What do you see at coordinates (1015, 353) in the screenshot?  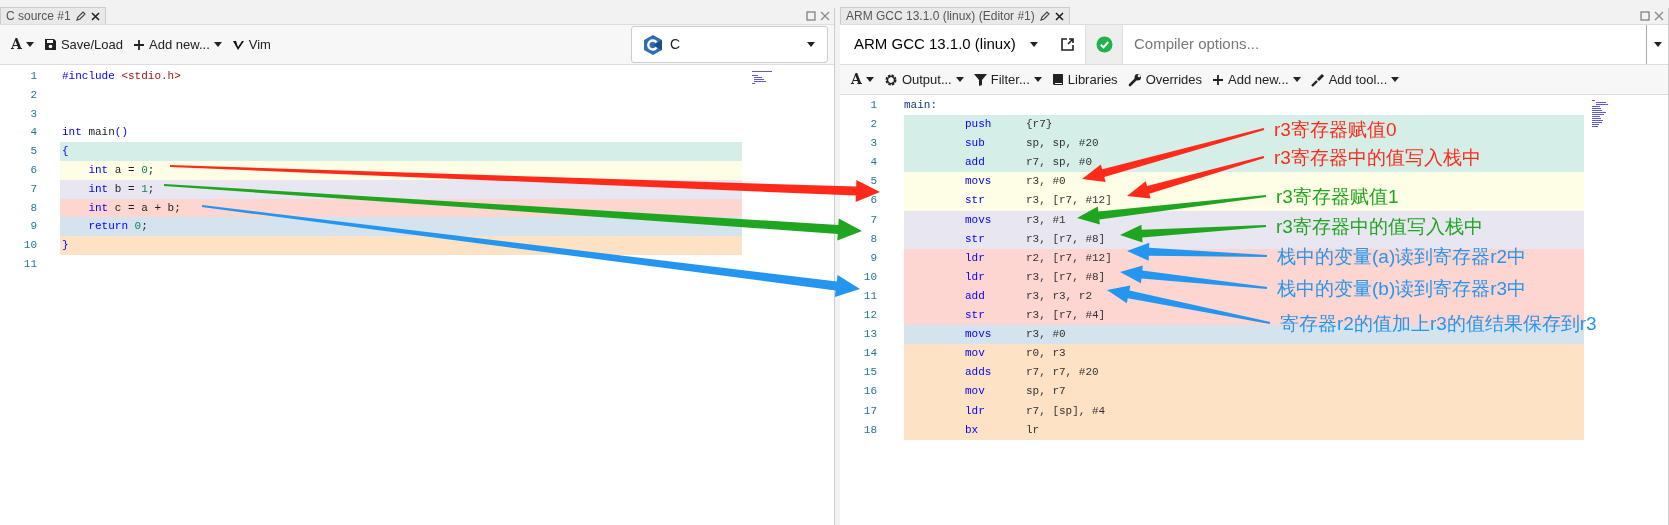 I see `code-line: mov r0, r3` at bounding box center [1015, 353].